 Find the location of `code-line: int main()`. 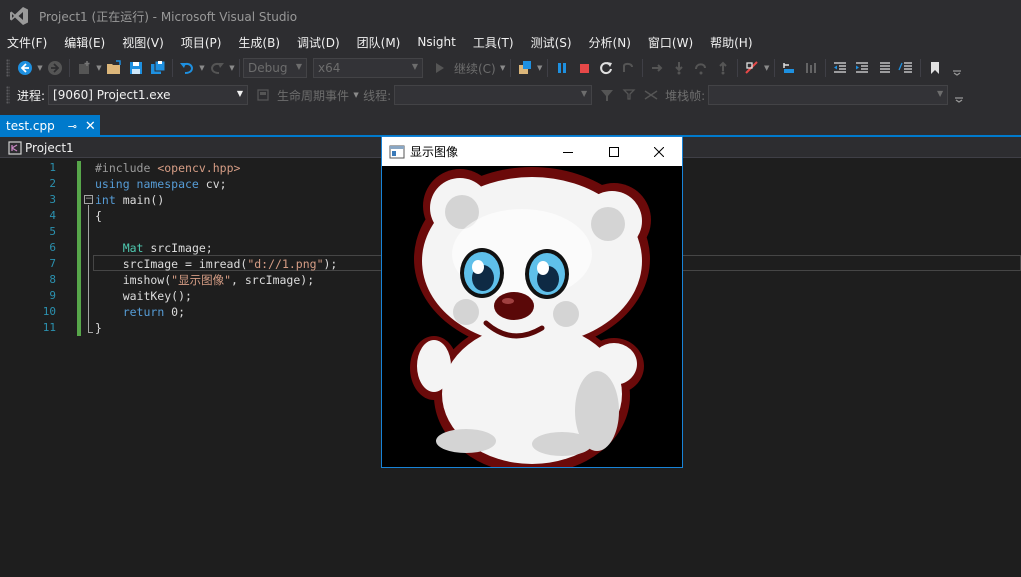

code-line: int main() is located at coordinates (130, 200).